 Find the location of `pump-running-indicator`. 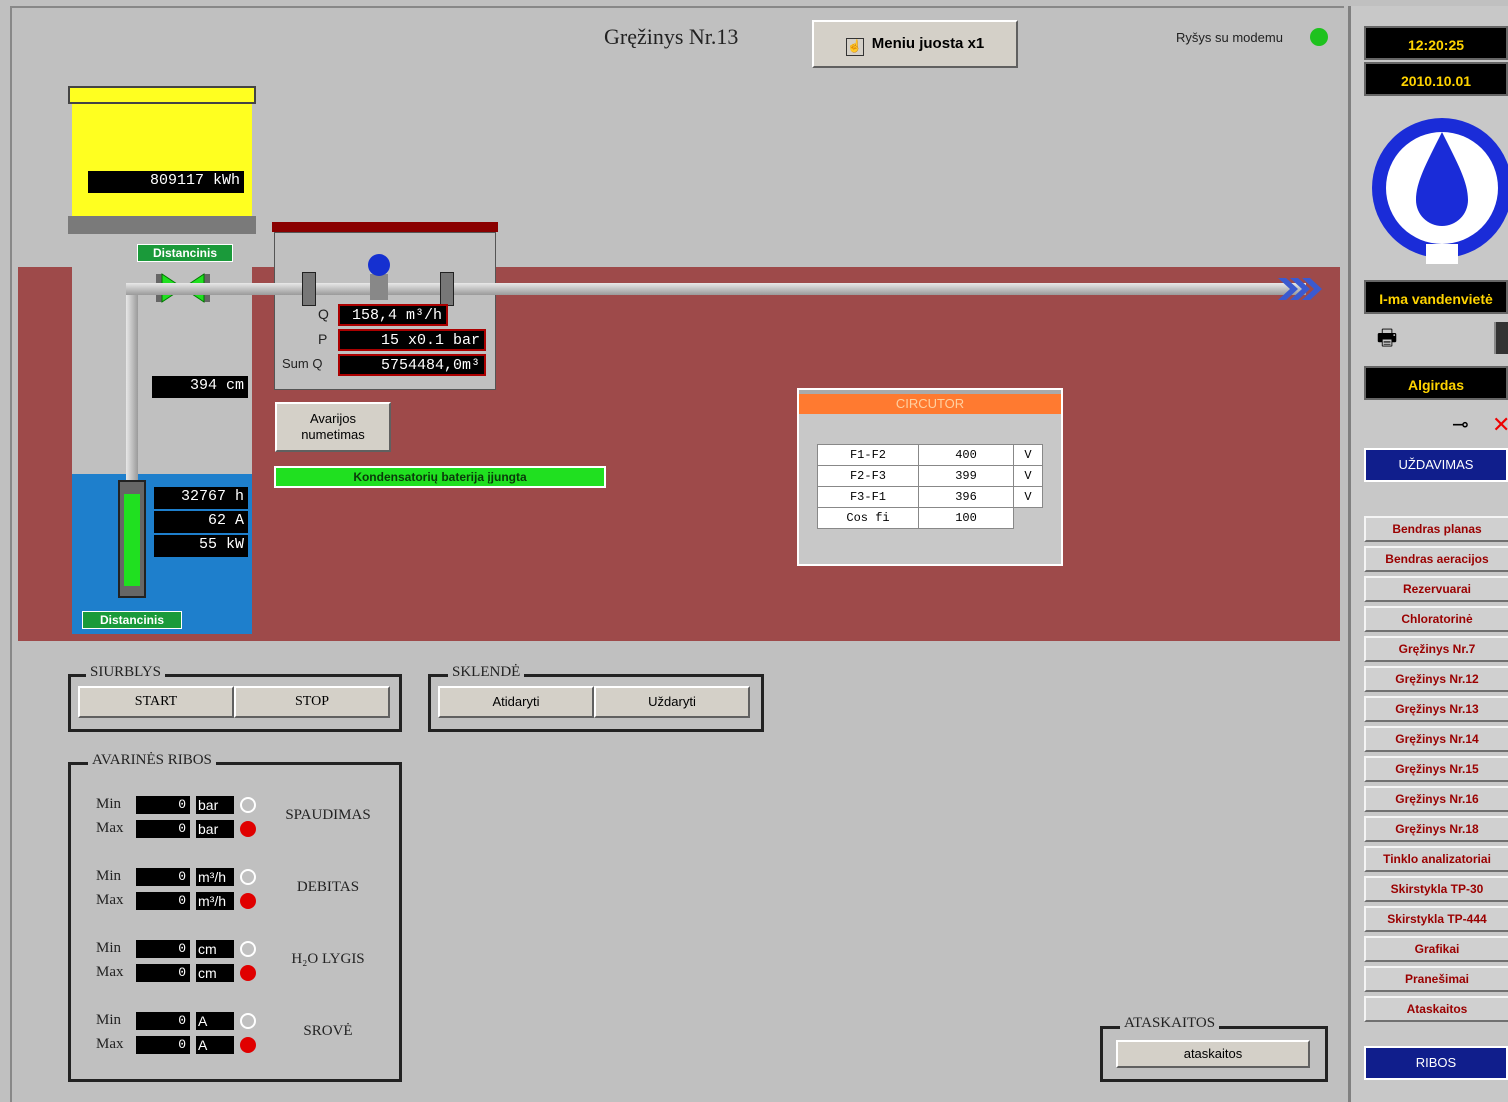

pump-running-indicator is located at coordinates (132, 540).